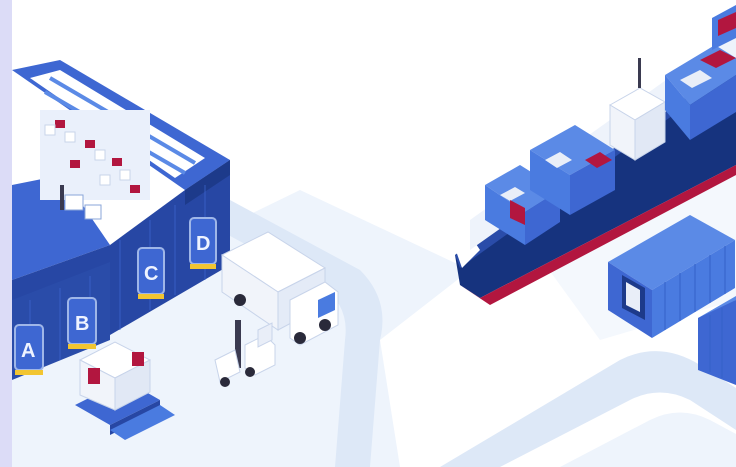 Image resolution: width=736 pixels, height=467 pixels. I want to click on warehouse-shelves, so click(95, 155).